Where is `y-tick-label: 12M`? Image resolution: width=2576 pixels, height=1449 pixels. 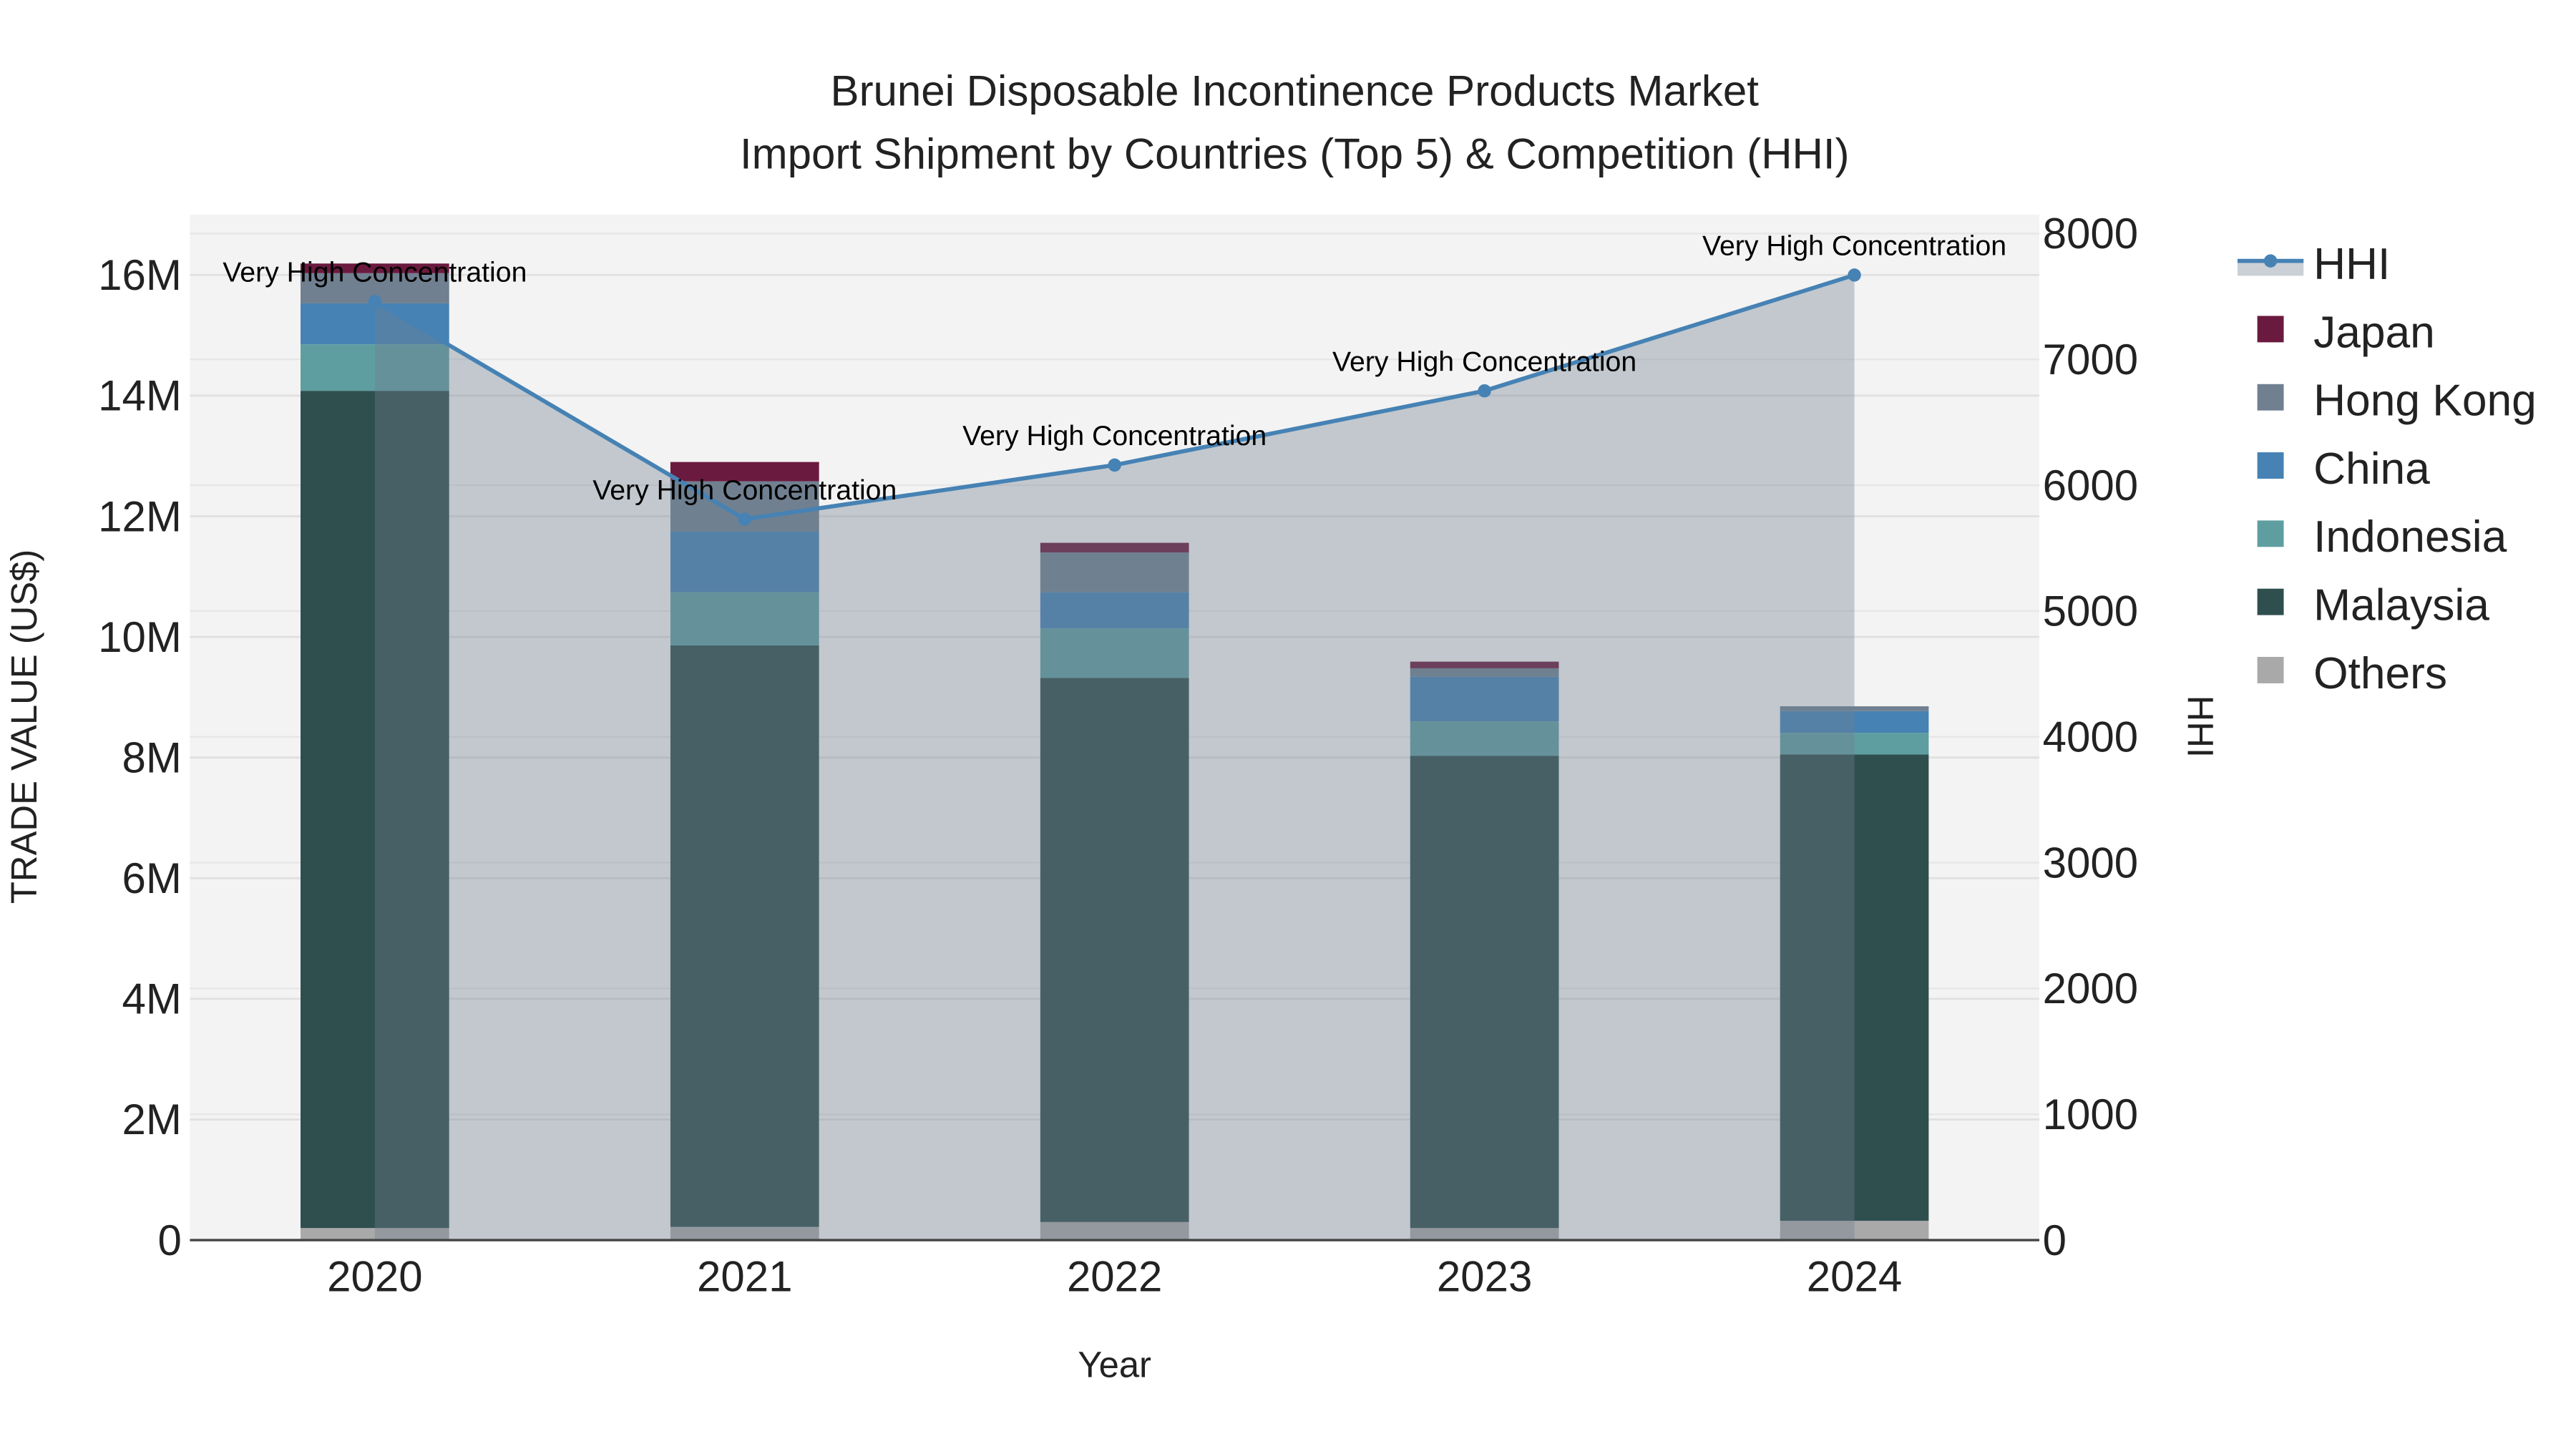 y-tick-label: 12M is located at coordinates (140, 516).